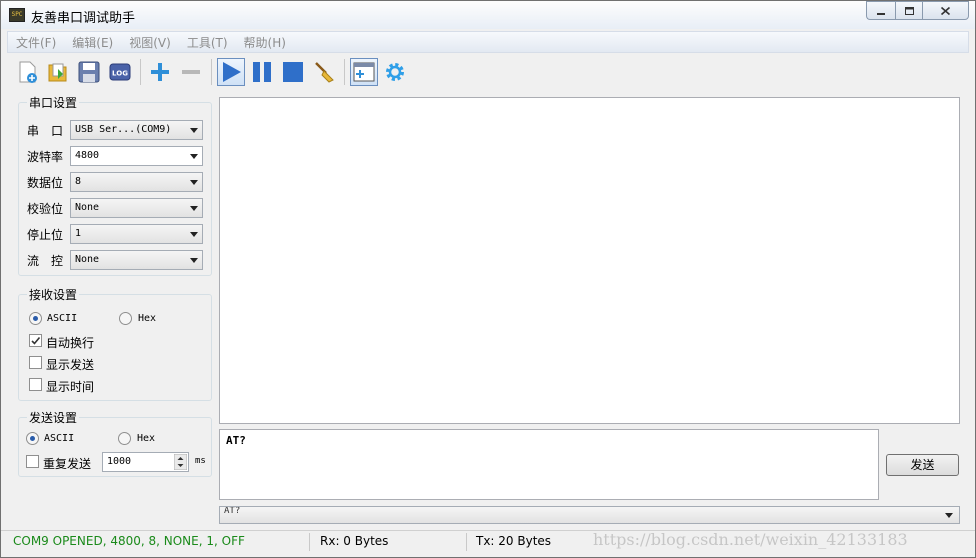  What do you see at coordinates (45, 183) in the screenshot?
I see `databits-label: 数据位` at bounding box center [45, 183].